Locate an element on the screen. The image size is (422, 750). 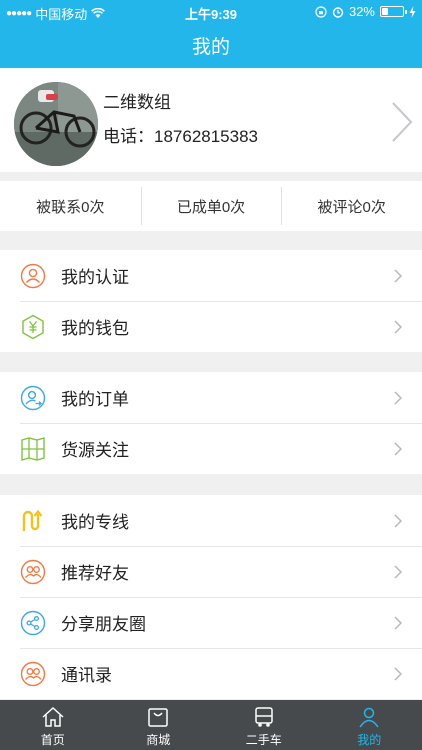
tab-bar: 首页 商城 二手车 我的 is located at coordinates (211, 725).